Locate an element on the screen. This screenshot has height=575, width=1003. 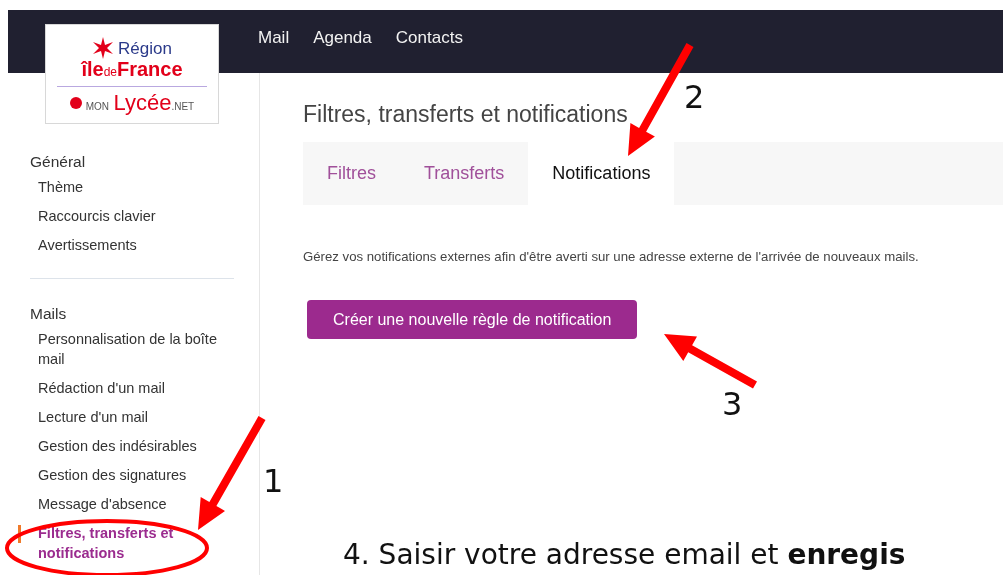
sidebar-item: Gestion des signatures is located at coordinates (133, 475).